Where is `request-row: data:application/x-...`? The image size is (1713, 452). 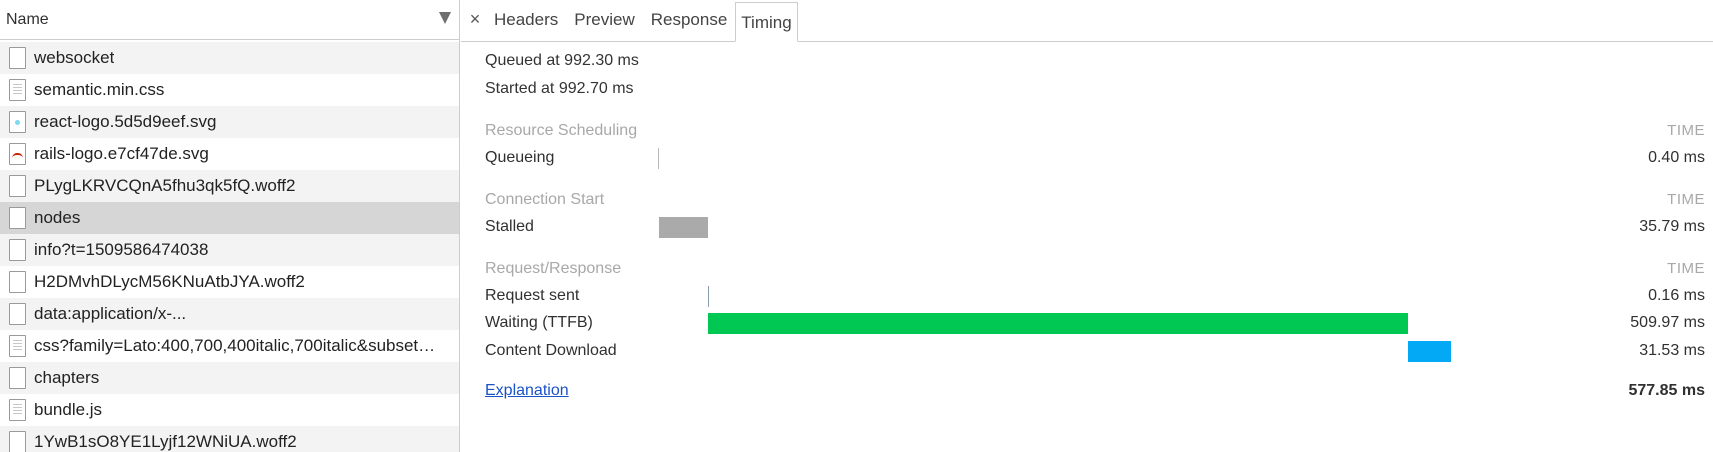 request-row: data:application/x-... is located at coordinates (229, 314).